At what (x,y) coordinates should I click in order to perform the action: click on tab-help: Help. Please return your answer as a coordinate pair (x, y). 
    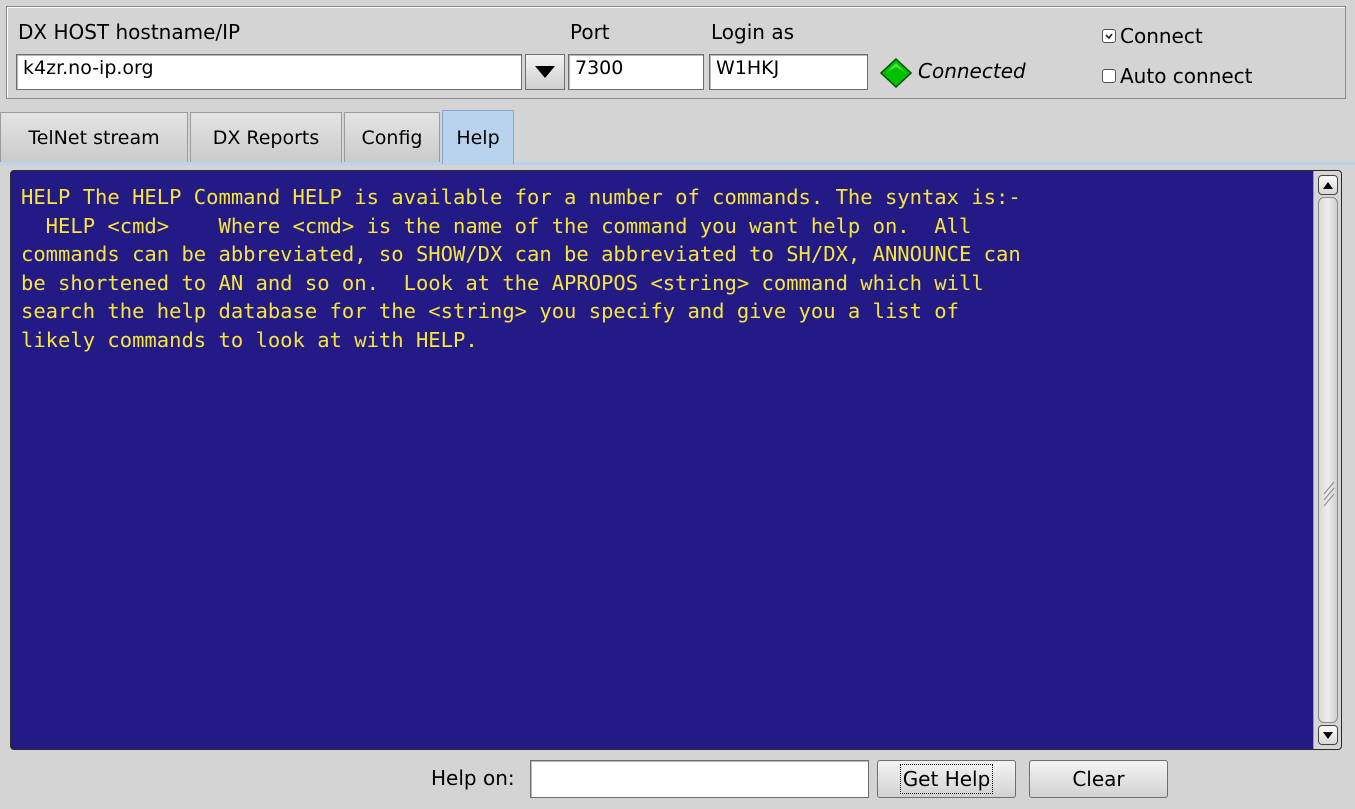
    Looking at the image, I should click on (478, 137).